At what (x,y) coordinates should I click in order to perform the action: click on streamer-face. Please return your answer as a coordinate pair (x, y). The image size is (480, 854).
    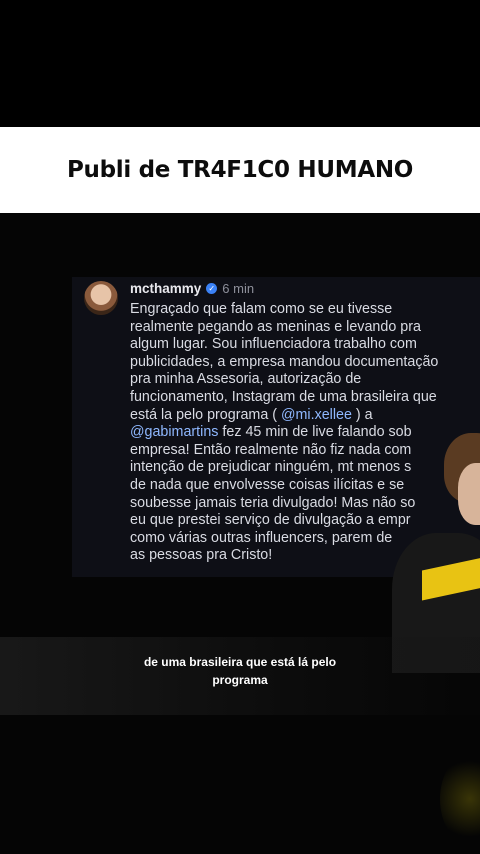
    Looking at the image, I should click on (469, 494).